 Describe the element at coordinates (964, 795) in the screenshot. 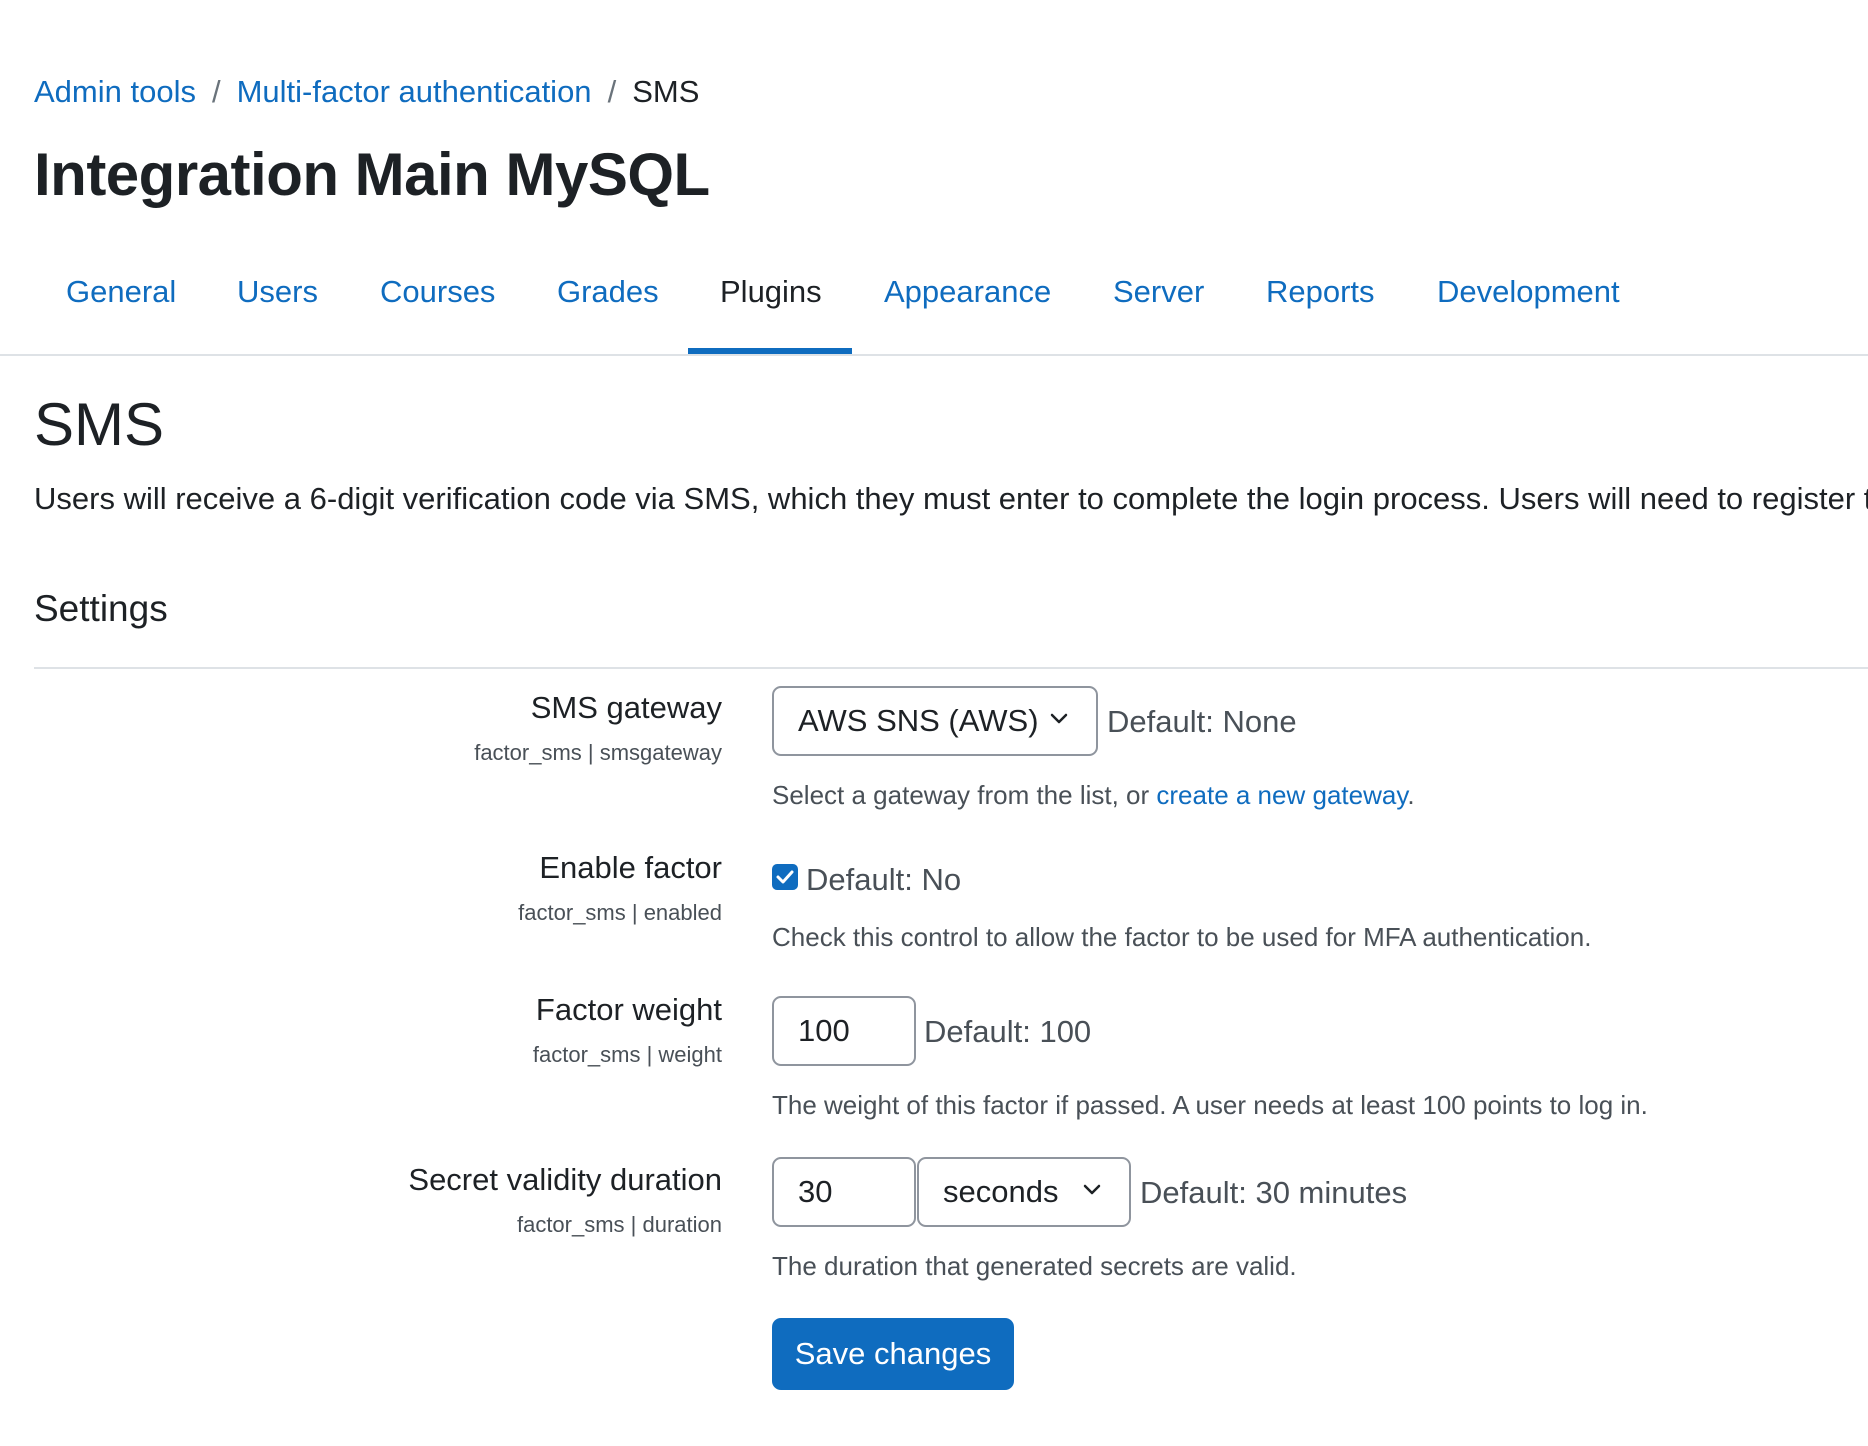

I see `sms-gateway-help-text: Select a gateway from the list, or` at that location.